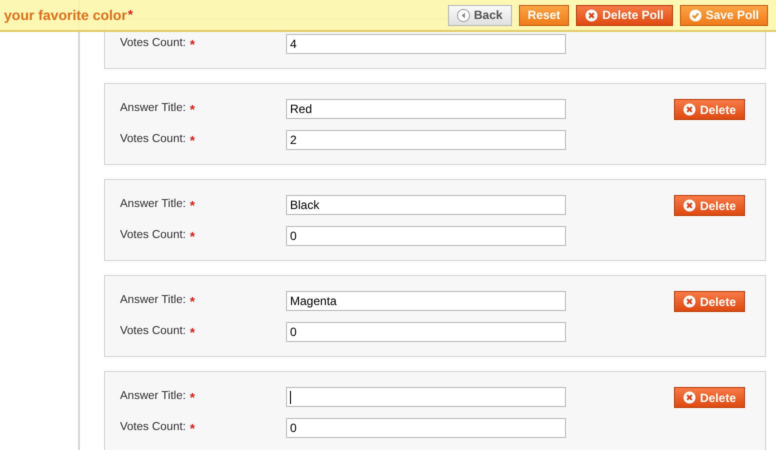  I want to click on input-field: 4, so click(426, 44).